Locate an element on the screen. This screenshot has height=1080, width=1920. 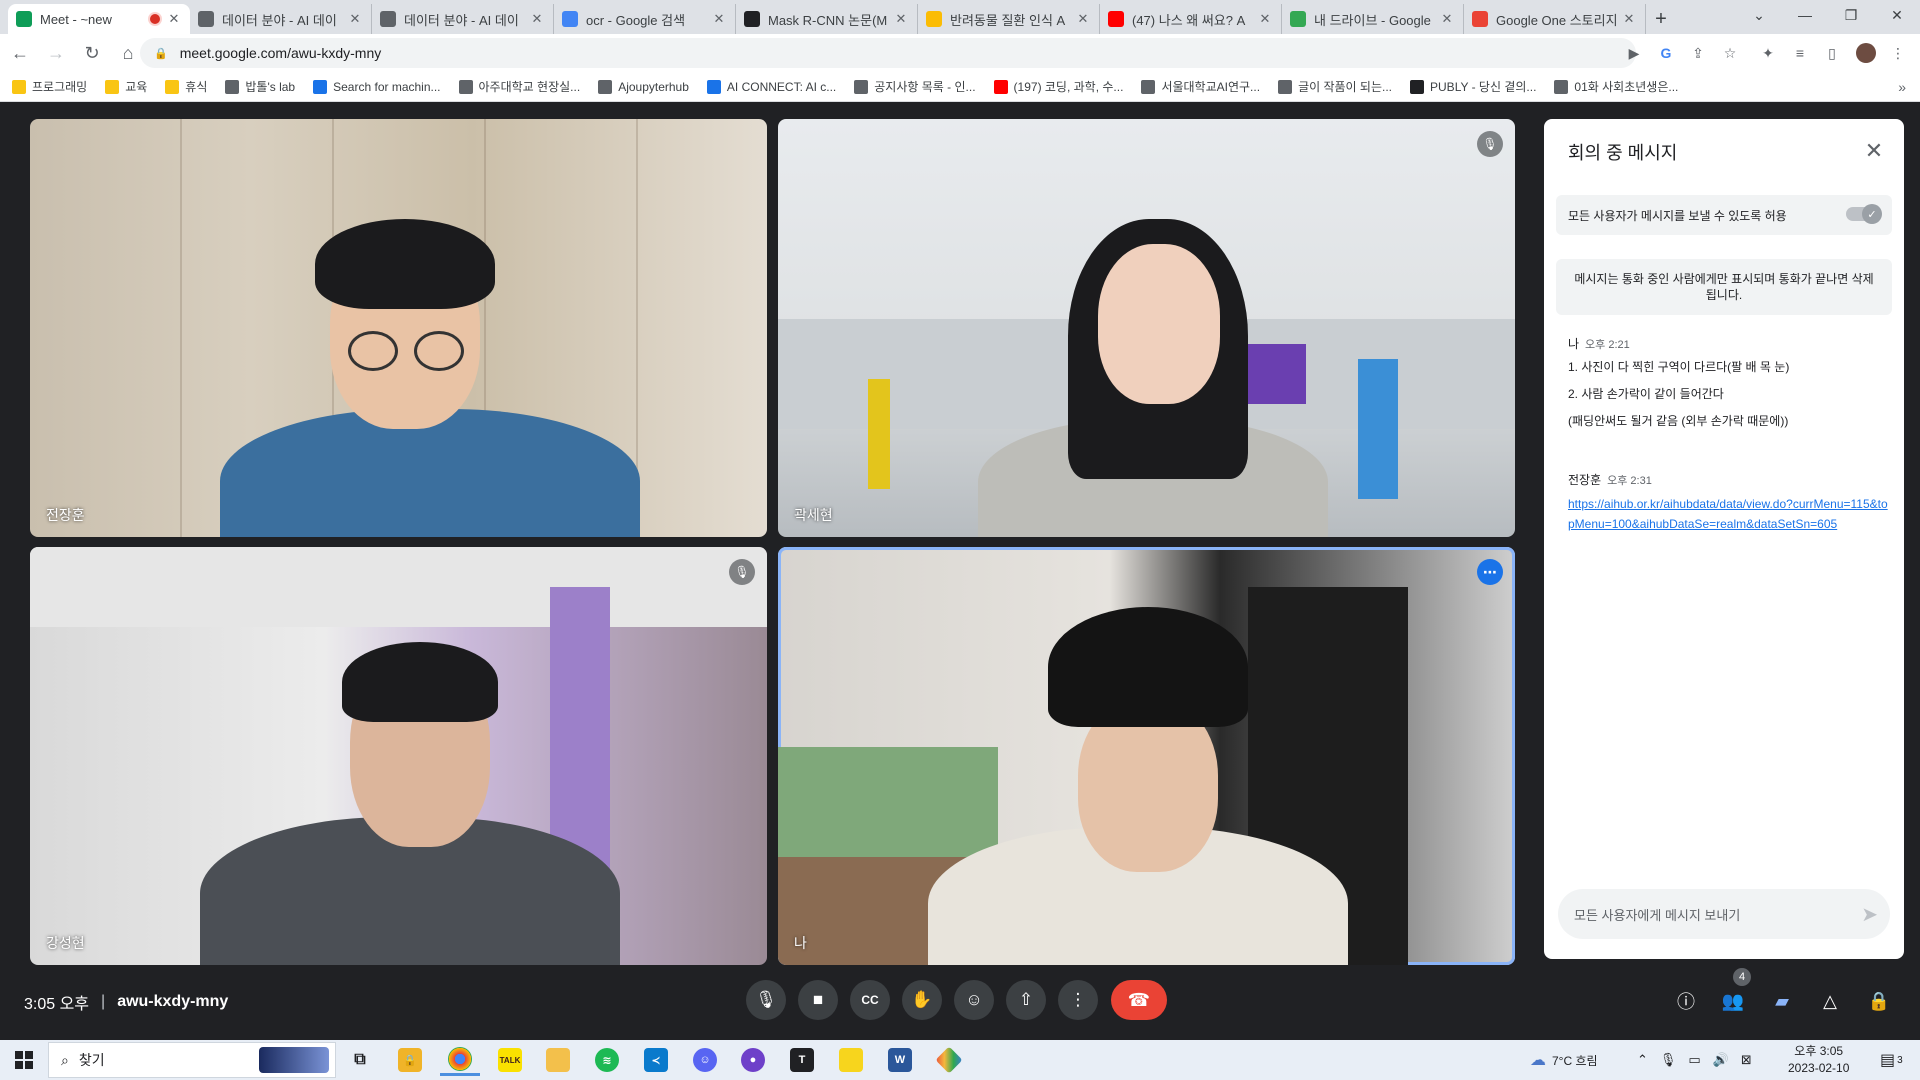
google-lens-icon: G is located at coordinates (1666, 53).